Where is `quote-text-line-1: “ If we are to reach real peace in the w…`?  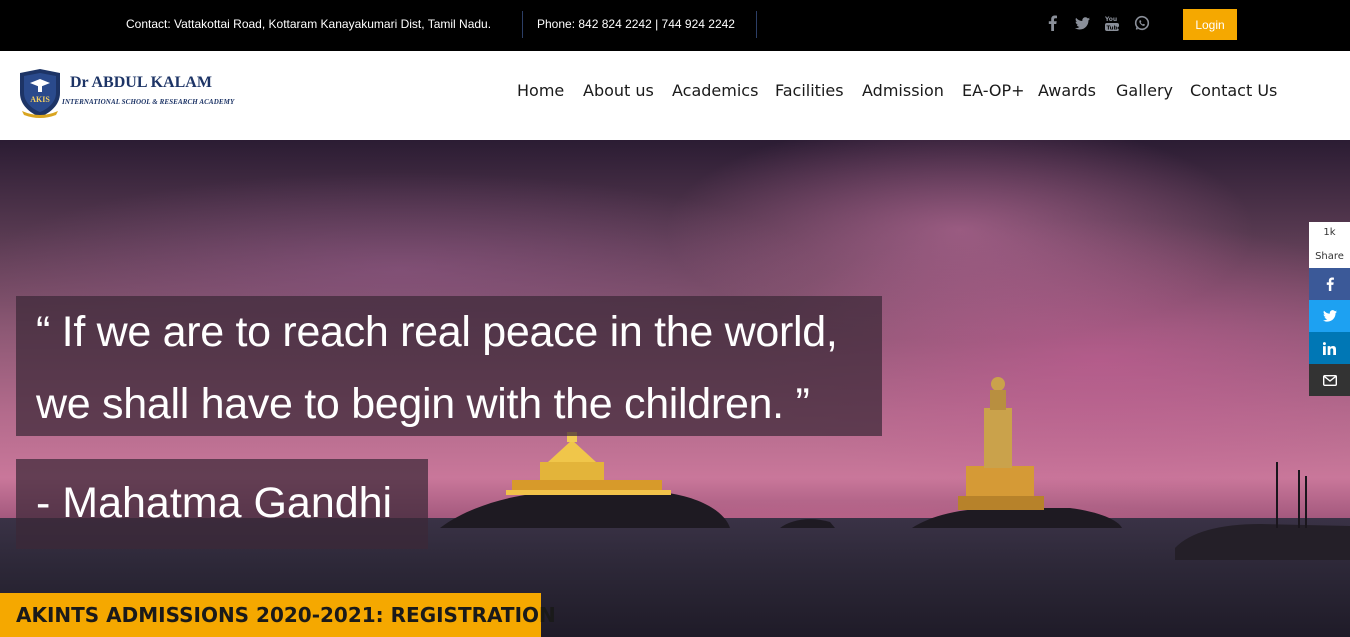 quote-text-line-1: “ If we are to reach real peace in the w… is located at coordinates (437, 332).